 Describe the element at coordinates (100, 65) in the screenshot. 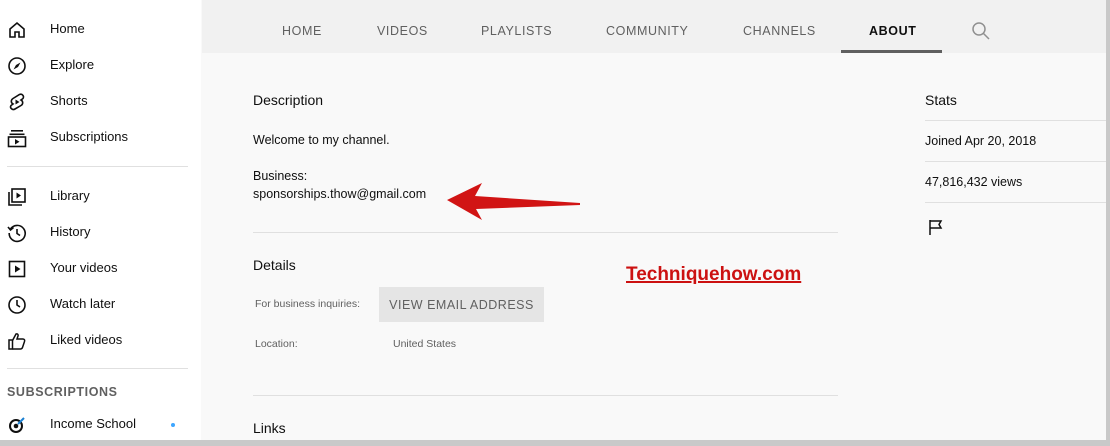

I see `sidebar-item-explore: Explore` at that location.